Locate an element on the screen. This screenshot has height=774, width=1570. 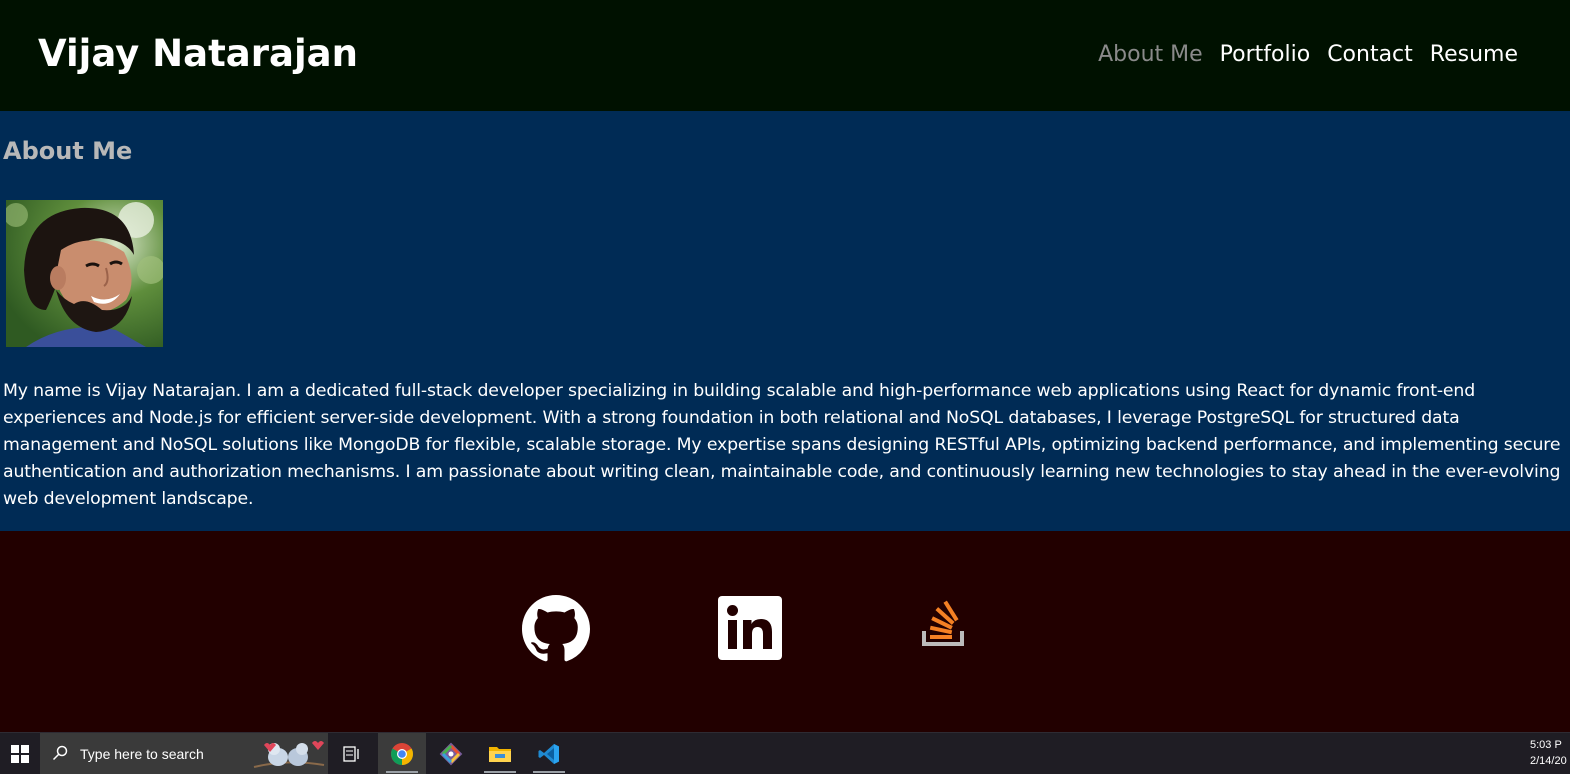
taskbar-vscode is located at coordinates (549, 753).